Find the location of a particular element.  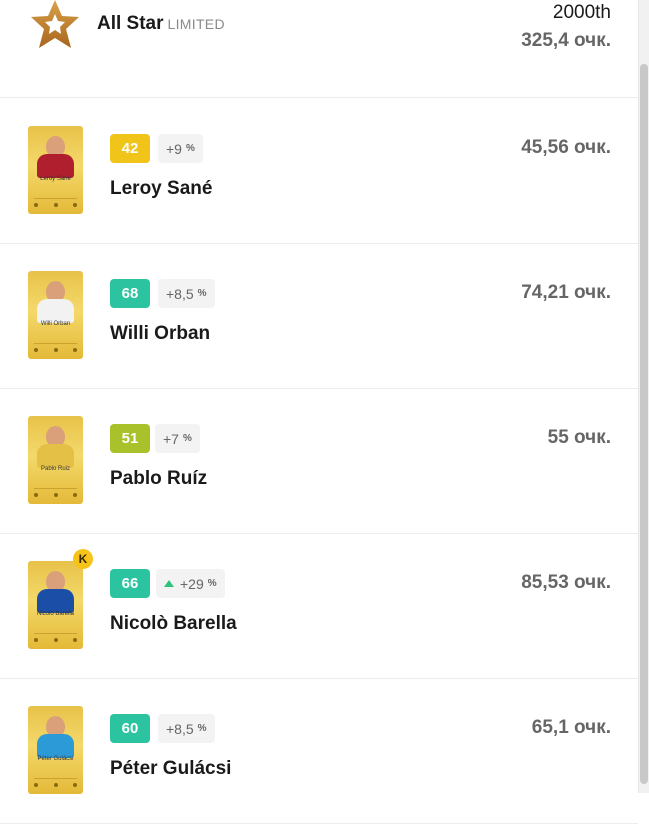

competition-name: All Star is located at coordinates (130, 23).